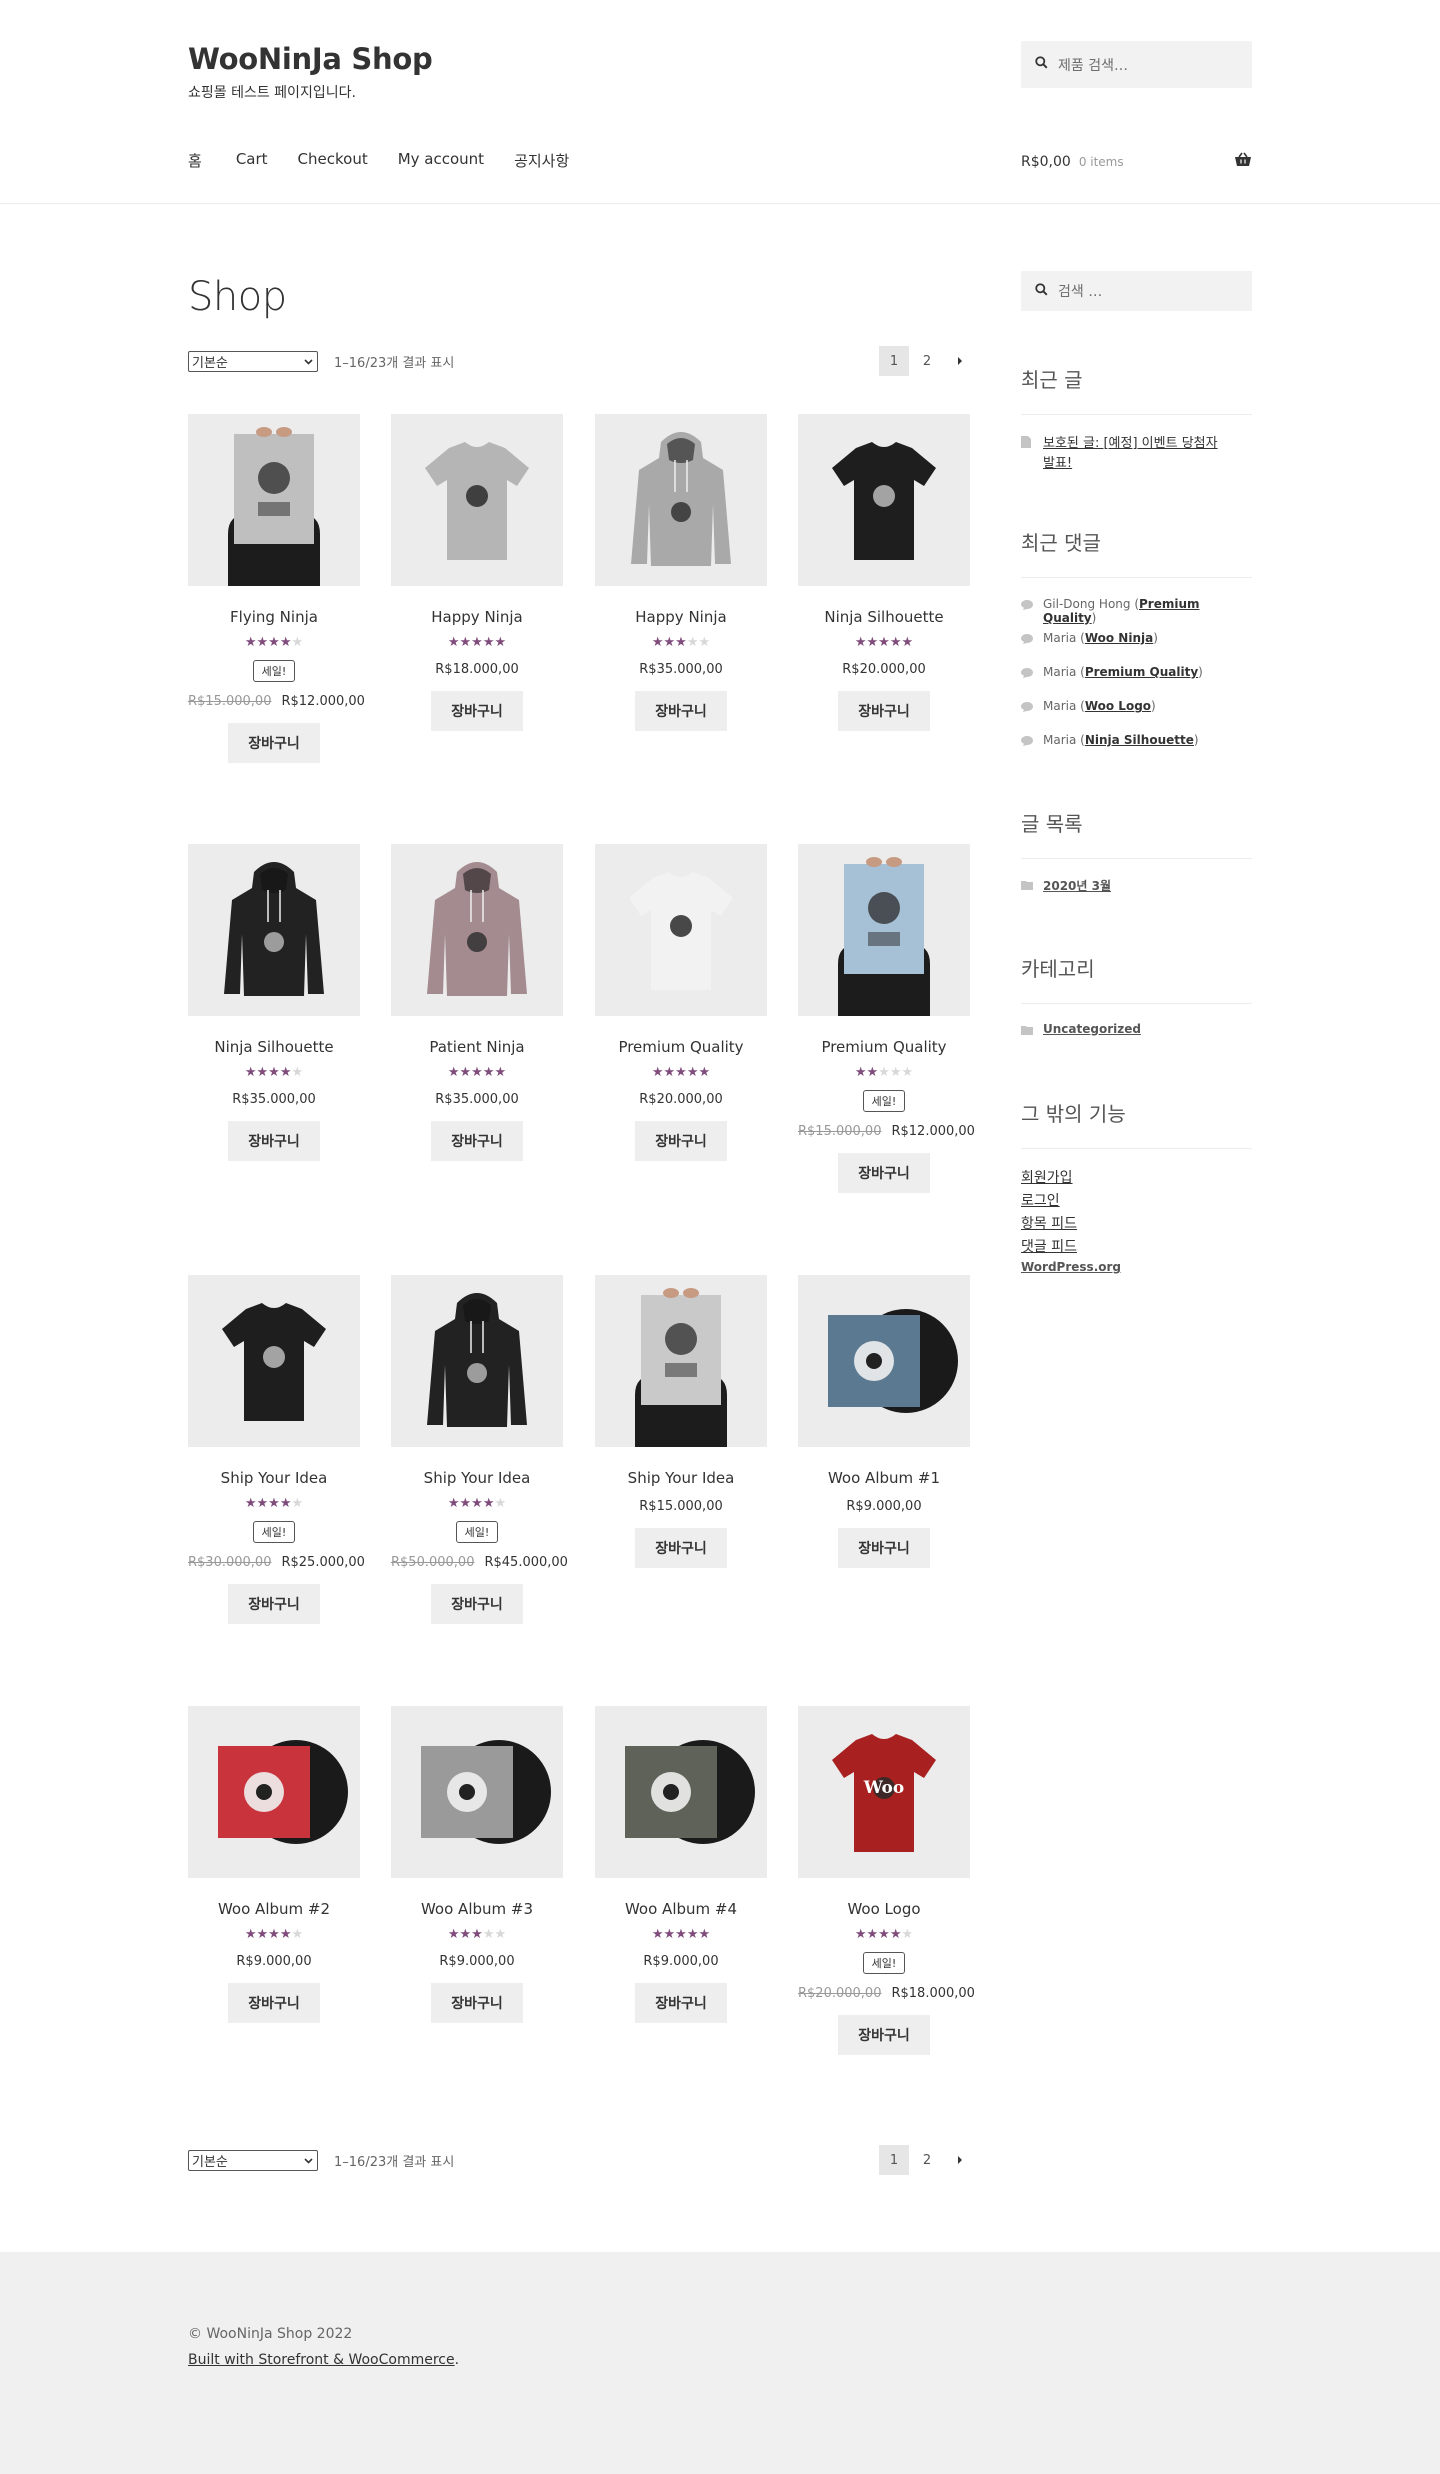  What do you see at coordinates (884, 1909) in the screenshot?
I see `product-title: Woo Logo` at bounding box center [884, 1909].